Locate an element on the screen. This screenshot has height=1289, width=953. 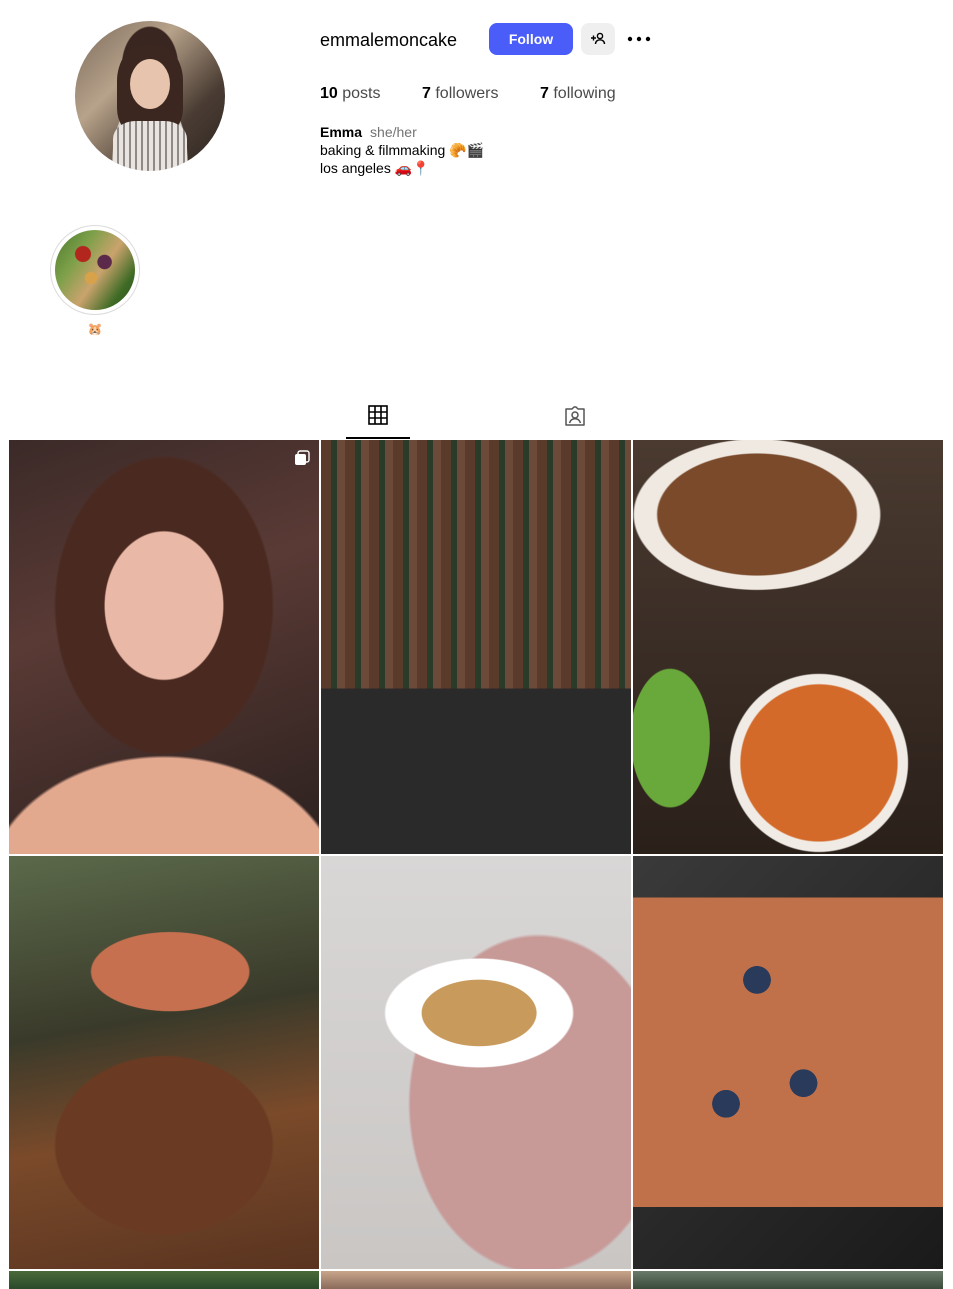
tab-posts is located at coordinates (378, 415).